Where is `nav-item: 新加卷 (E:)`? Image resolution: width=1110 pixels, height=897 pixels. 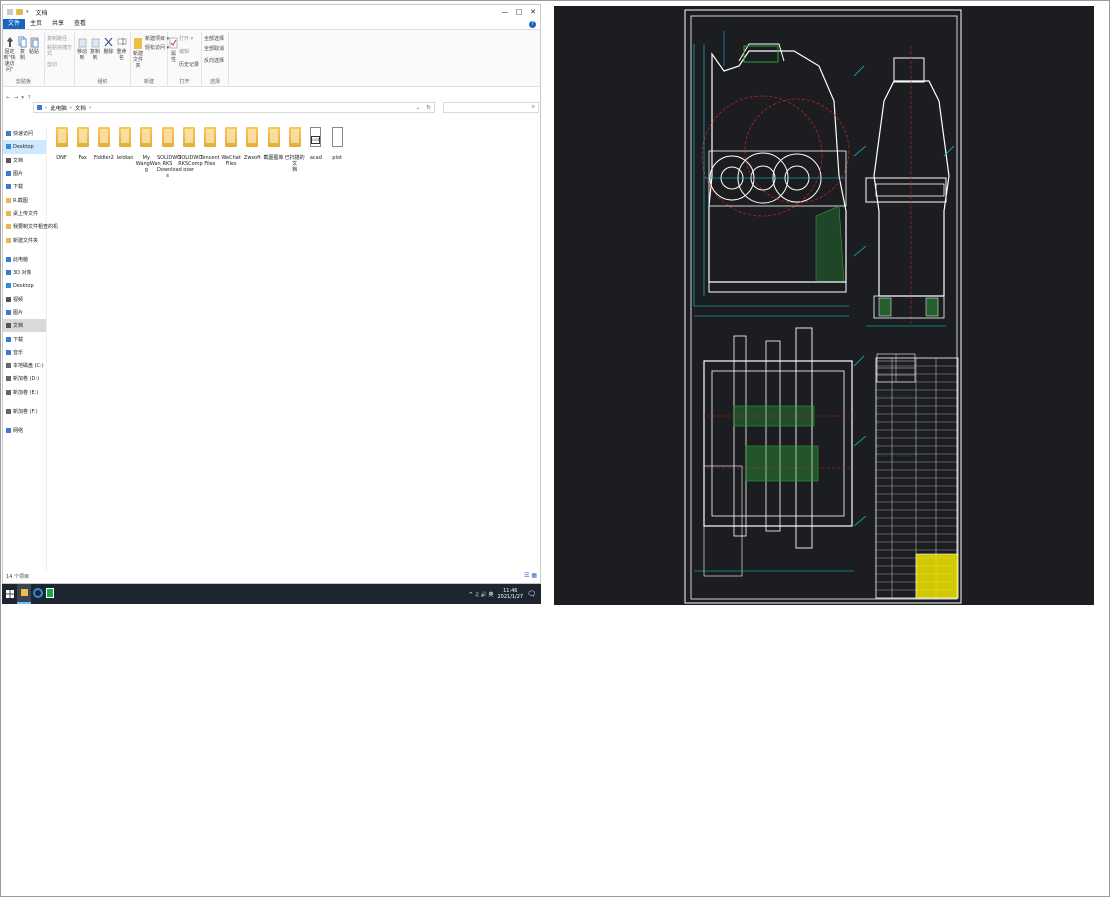
nav-item: 新加卷 (E:) is located at coordinates (24, 392).